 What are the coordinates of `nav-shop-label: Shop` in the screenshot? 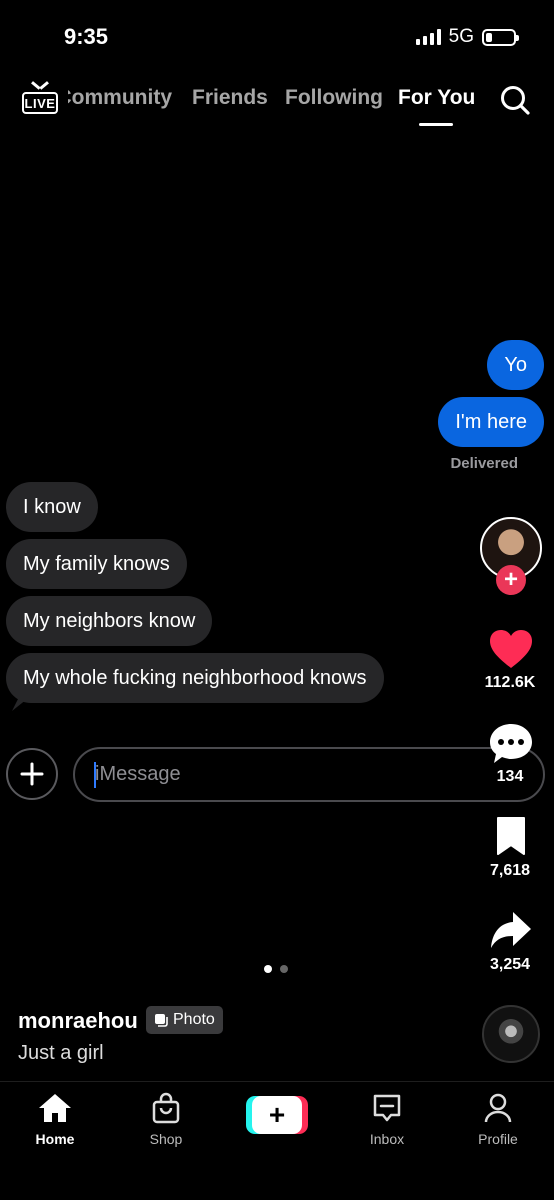 It's located at (166, 1139).